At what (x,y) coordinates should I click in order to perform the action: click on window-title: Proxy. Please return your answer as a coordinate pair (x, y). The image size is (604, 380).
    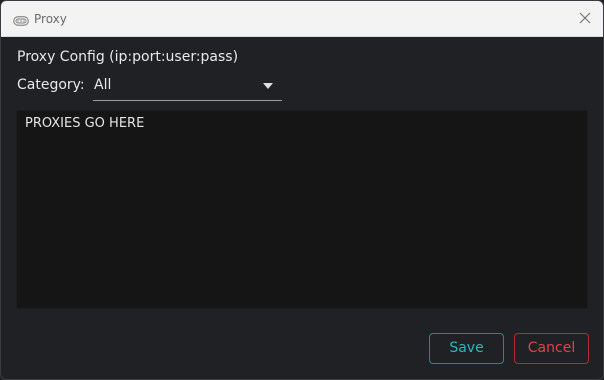
    Looking at the image, I should click on (50, 19).